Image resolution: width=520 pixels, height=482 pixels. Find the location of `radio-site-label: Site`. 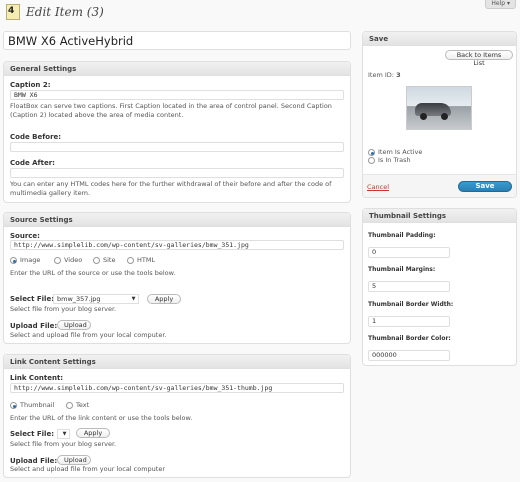

radio-site-label: Site is located at coordinates (109, 260).